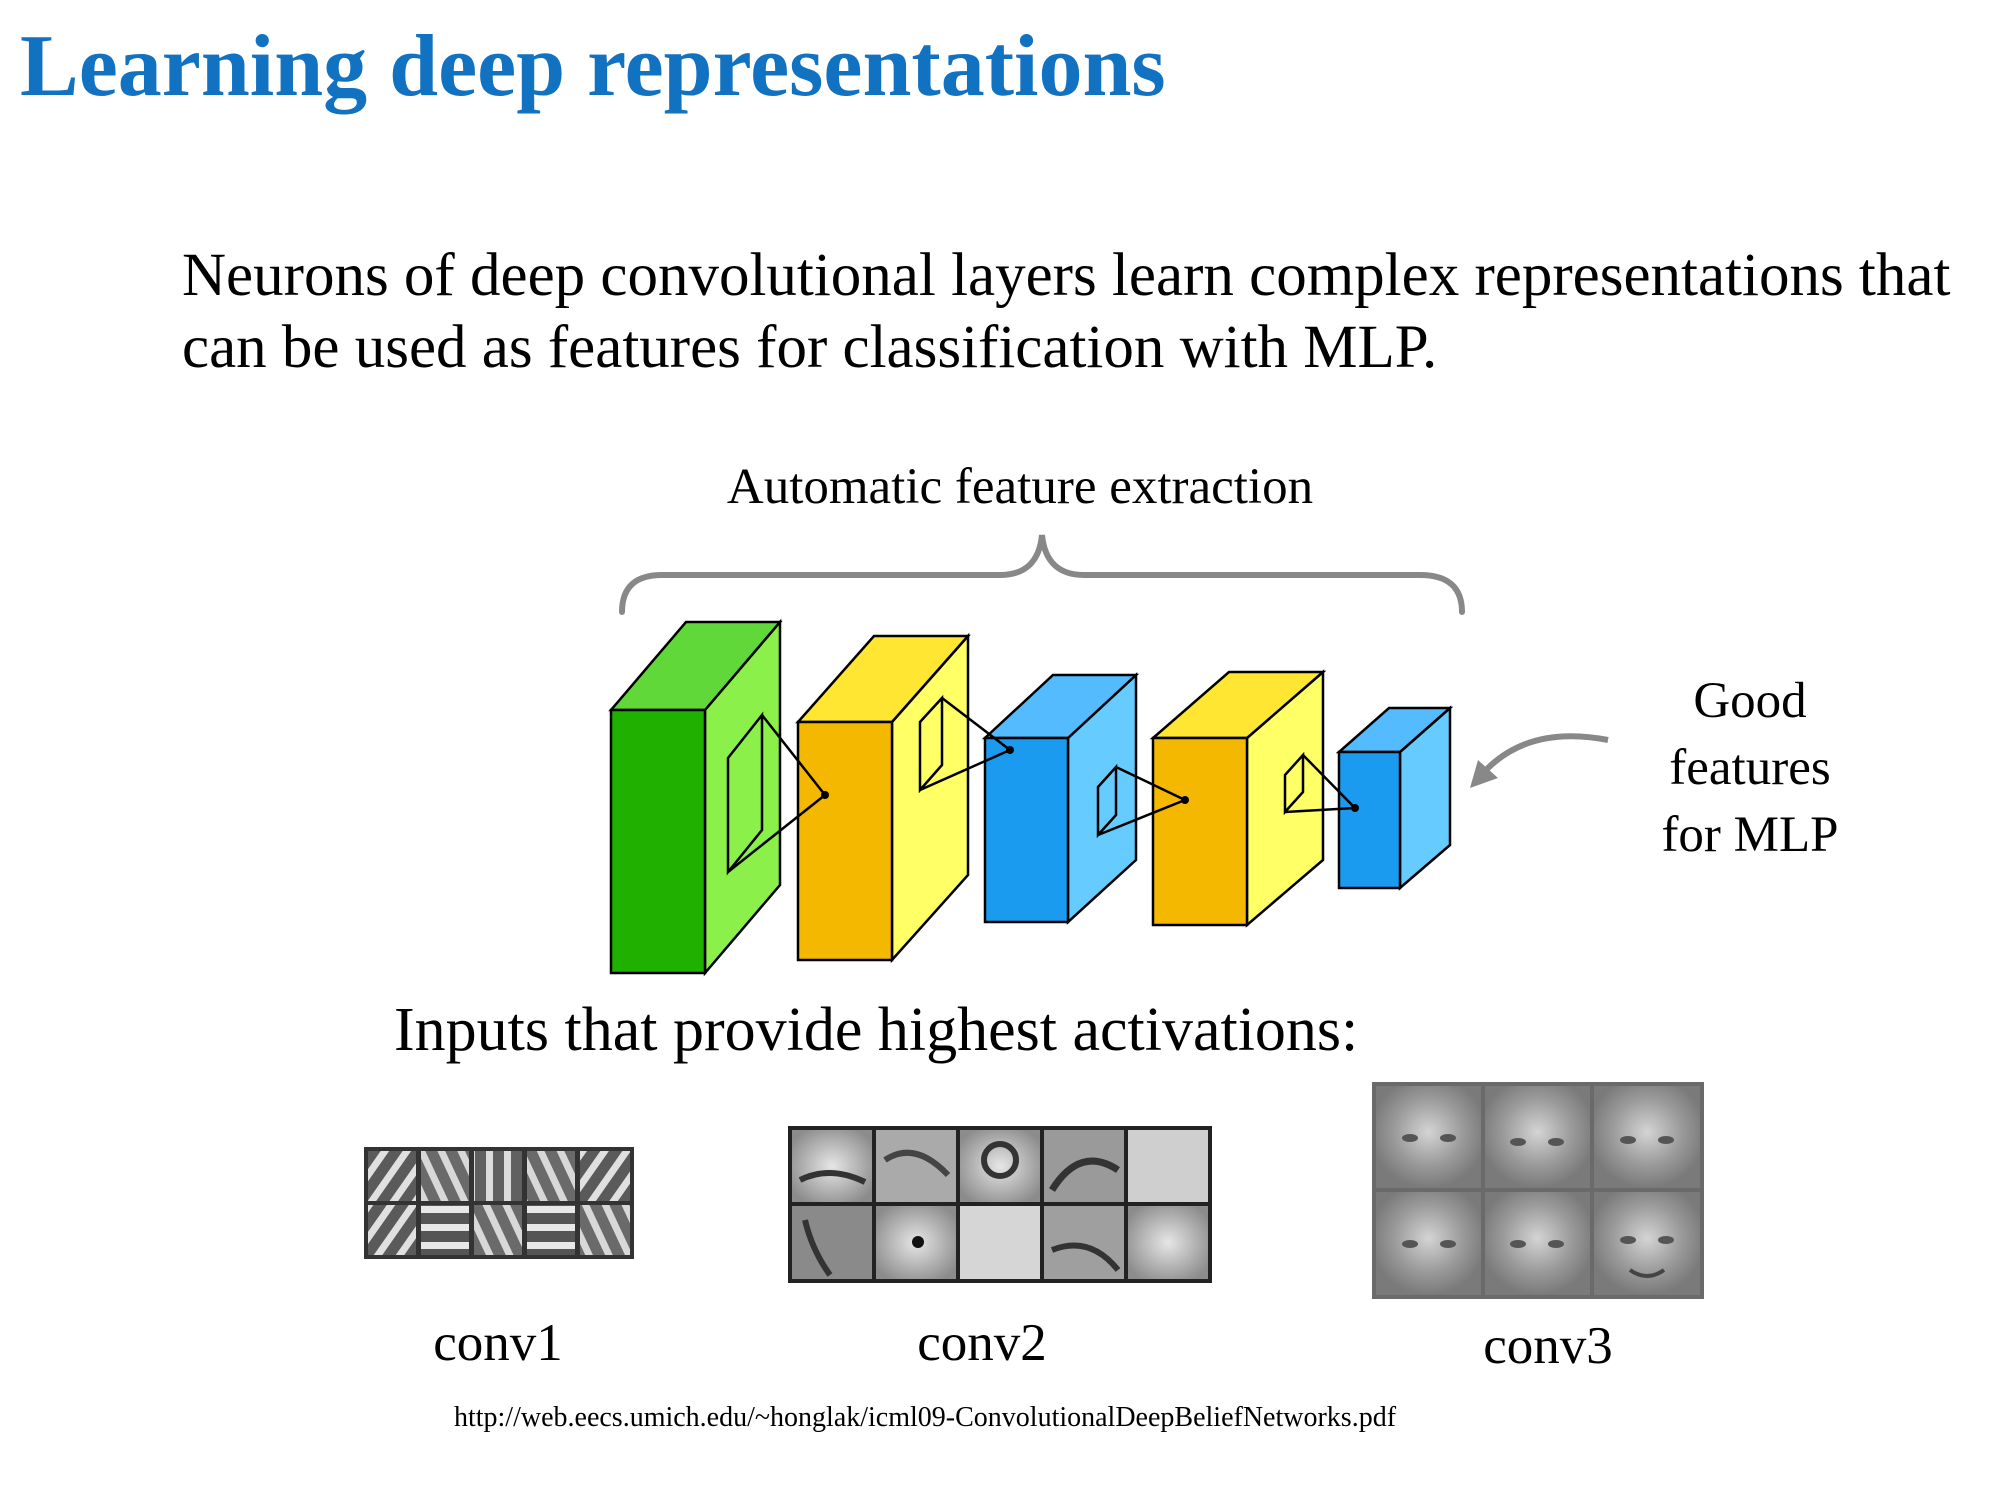 This screenshot has width=2000, height=1500. I want to click on conv2-filter-grid, so click(1000, 1204).